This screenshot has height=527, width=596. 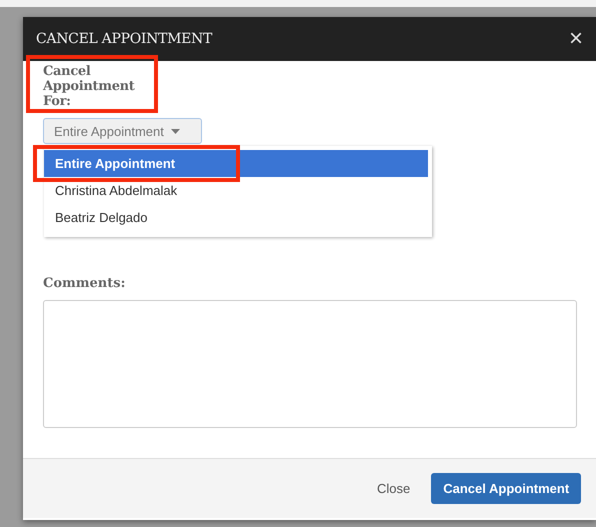 What do you see at coordinates (506, 488) in the screenshot?
I see `cancel-appointment-button: Cancel Appointment` at bounding box center [506, 488].